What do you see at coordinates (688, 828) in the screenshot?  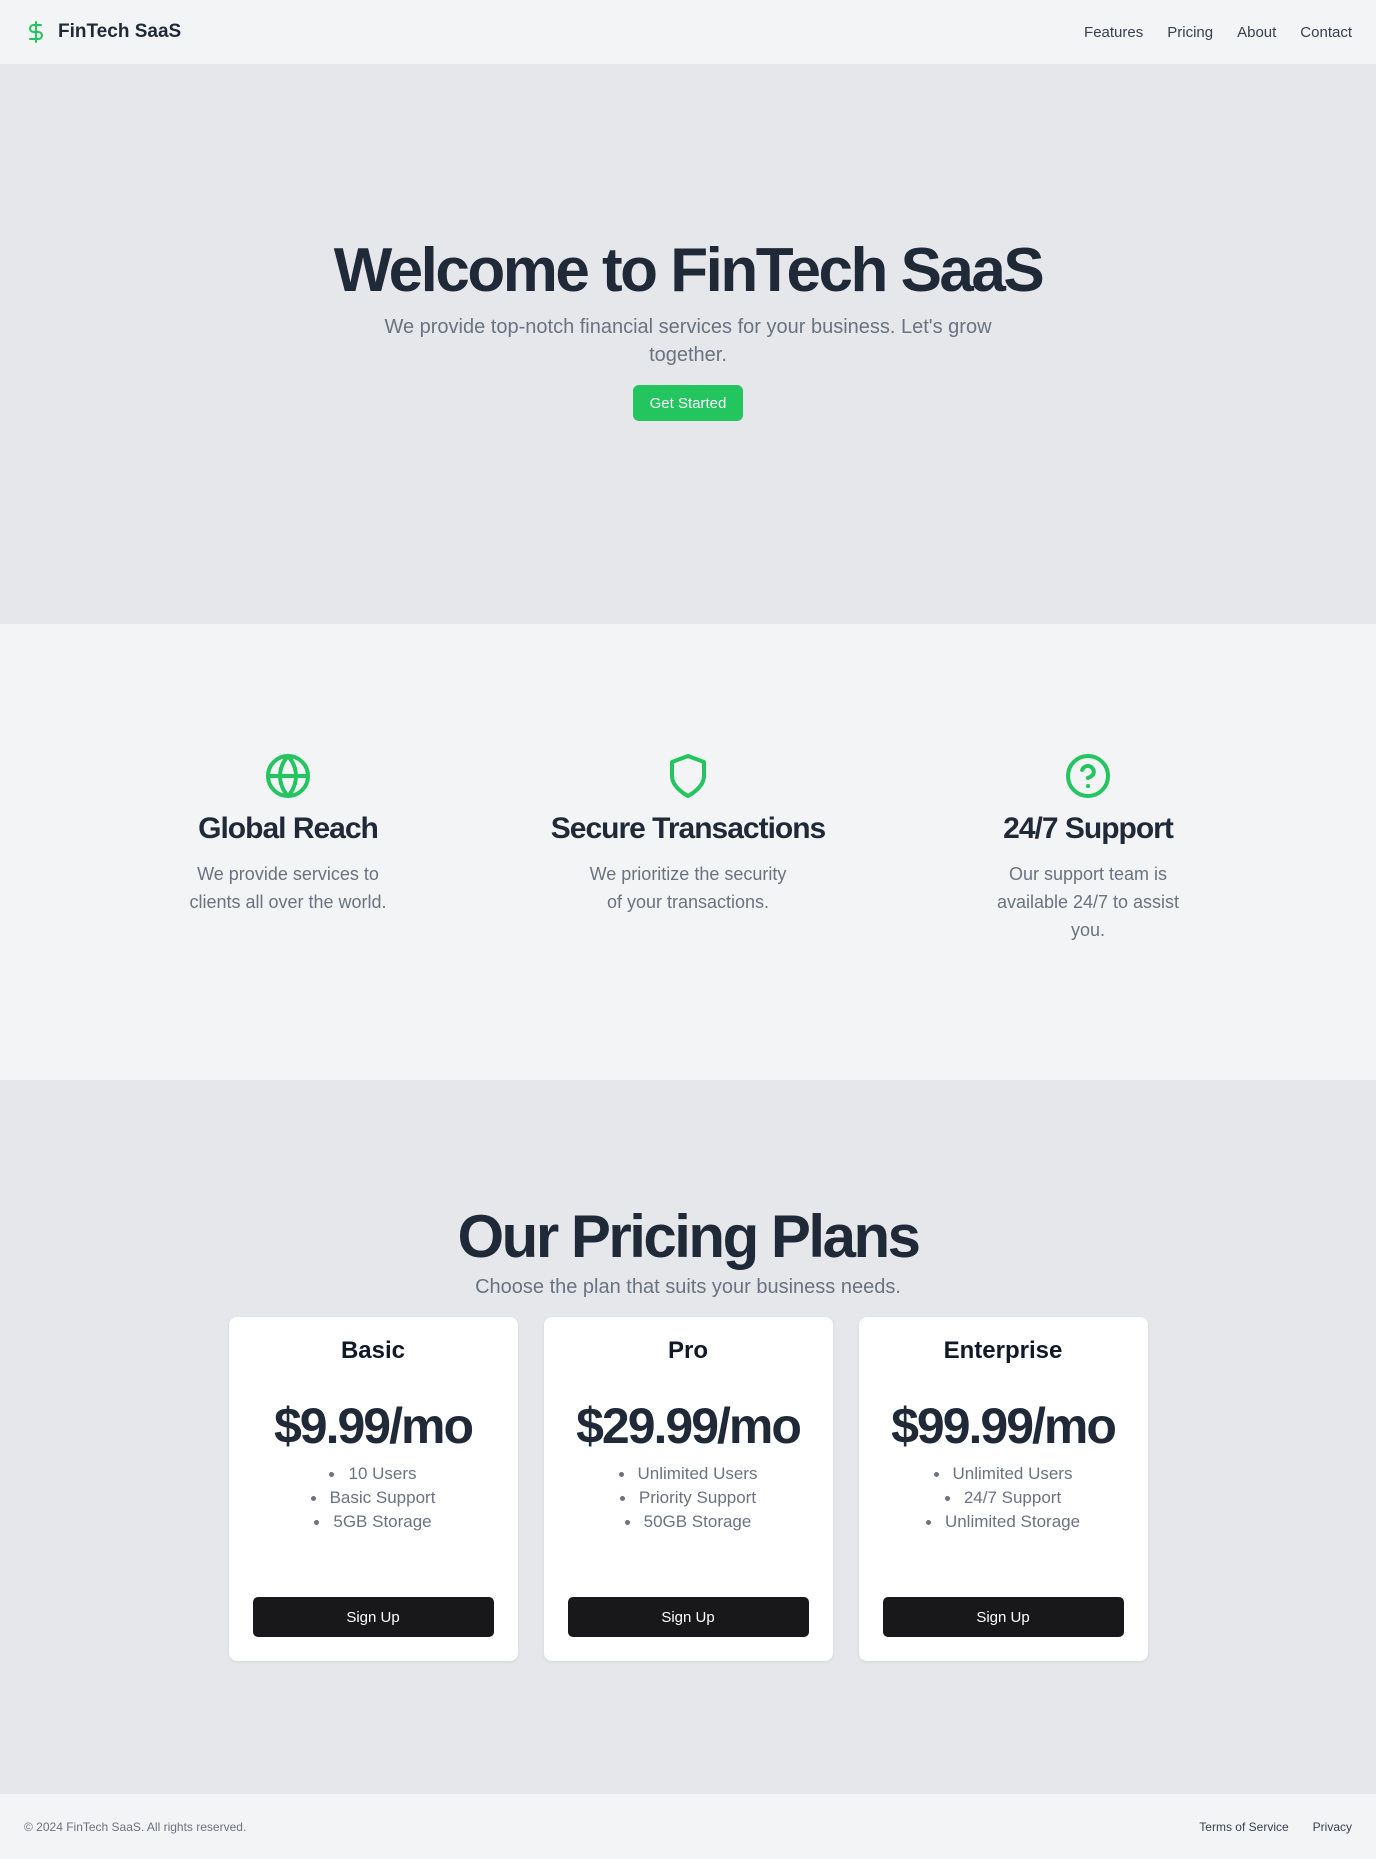 I see `feature-title: Secure Transactions` at bounding box center [688, 828].